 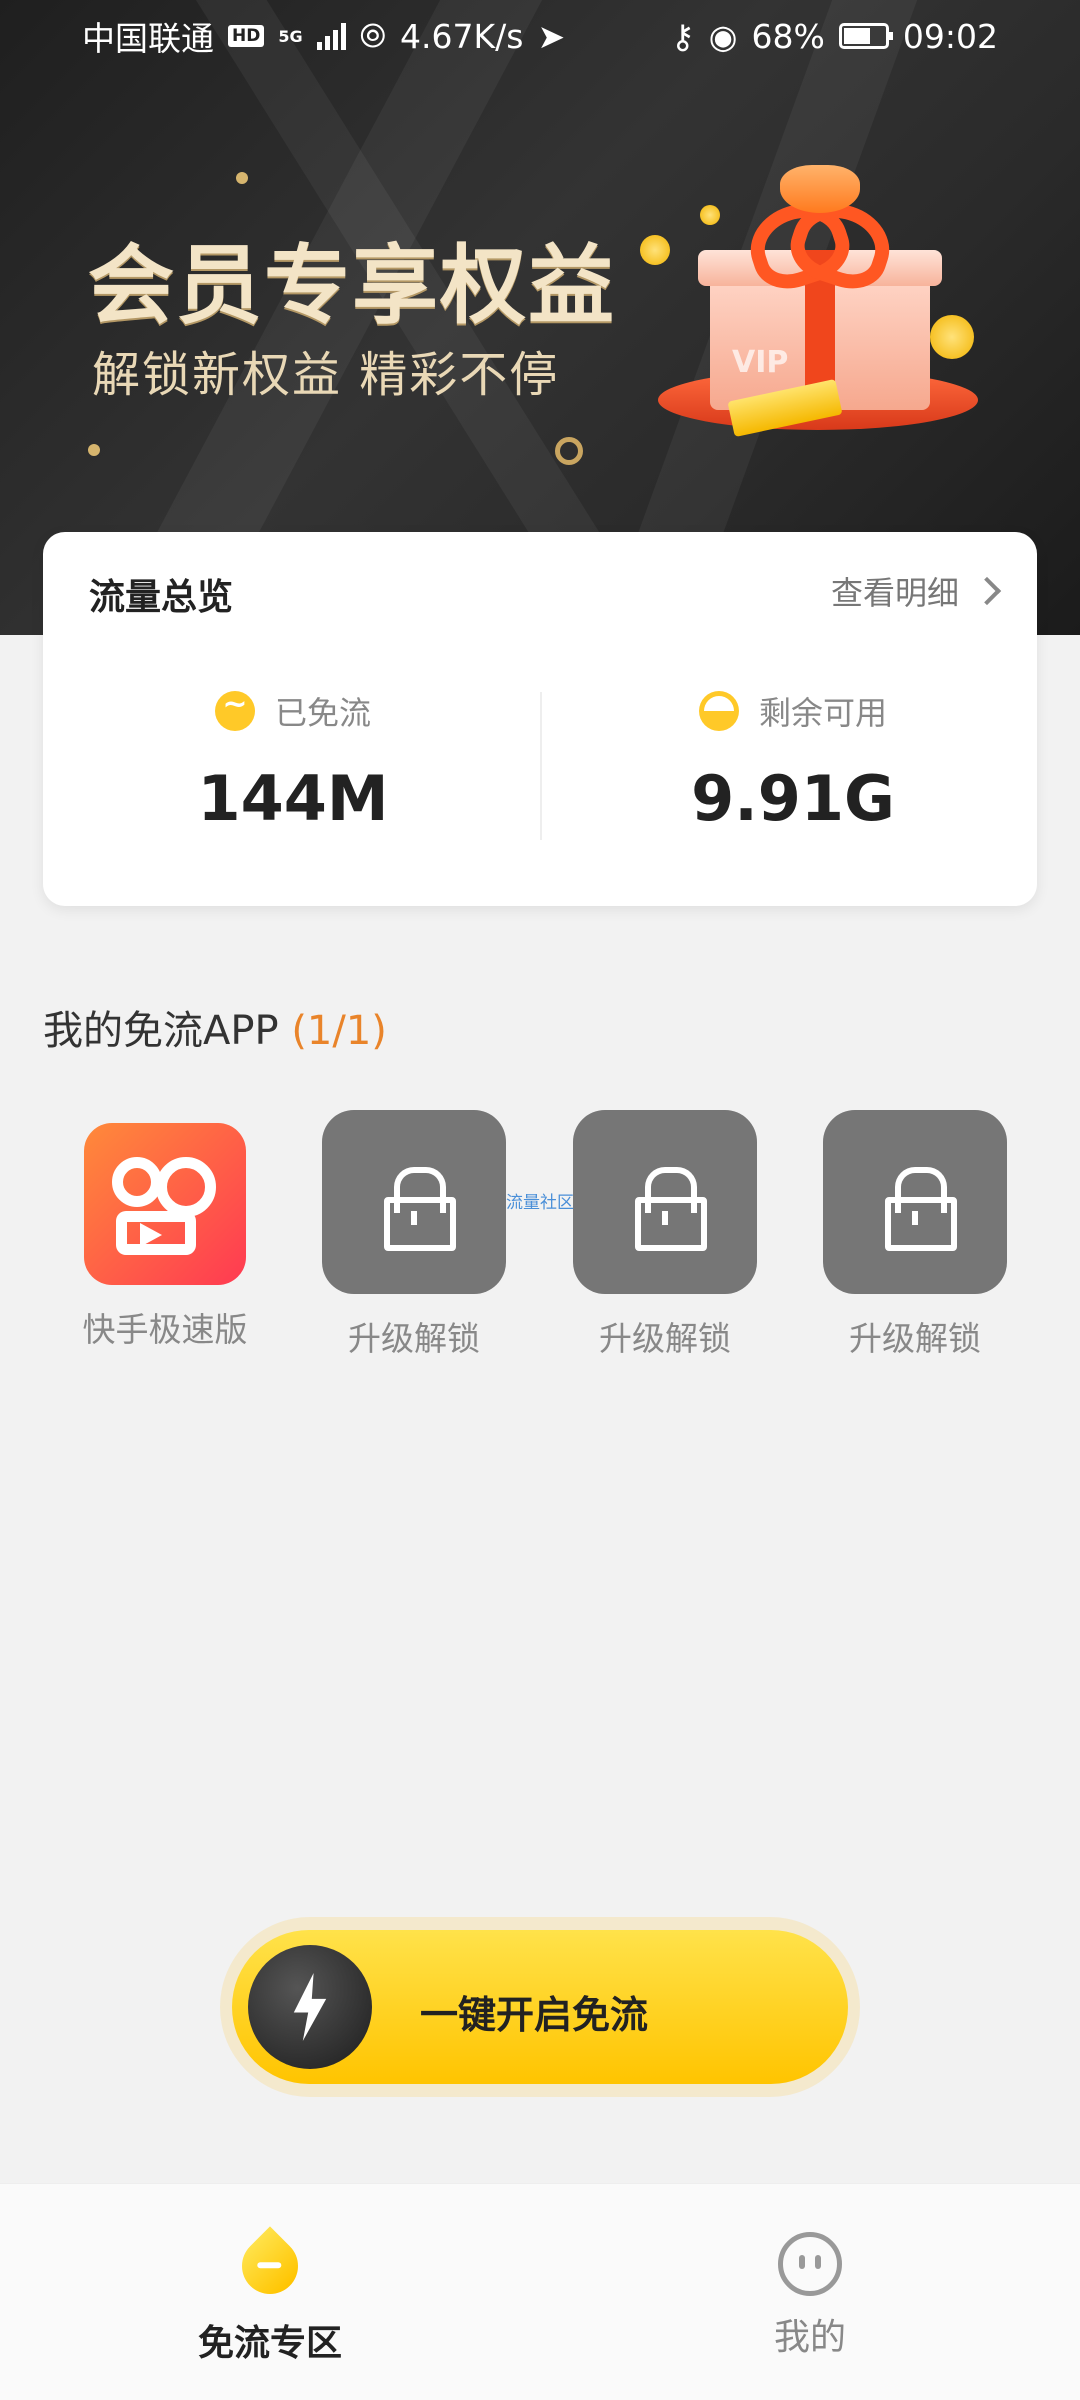 What do you see at coordinates (810, 2264) in the screenshot?
I see `face-icon` at bounding box center [810, 2264].